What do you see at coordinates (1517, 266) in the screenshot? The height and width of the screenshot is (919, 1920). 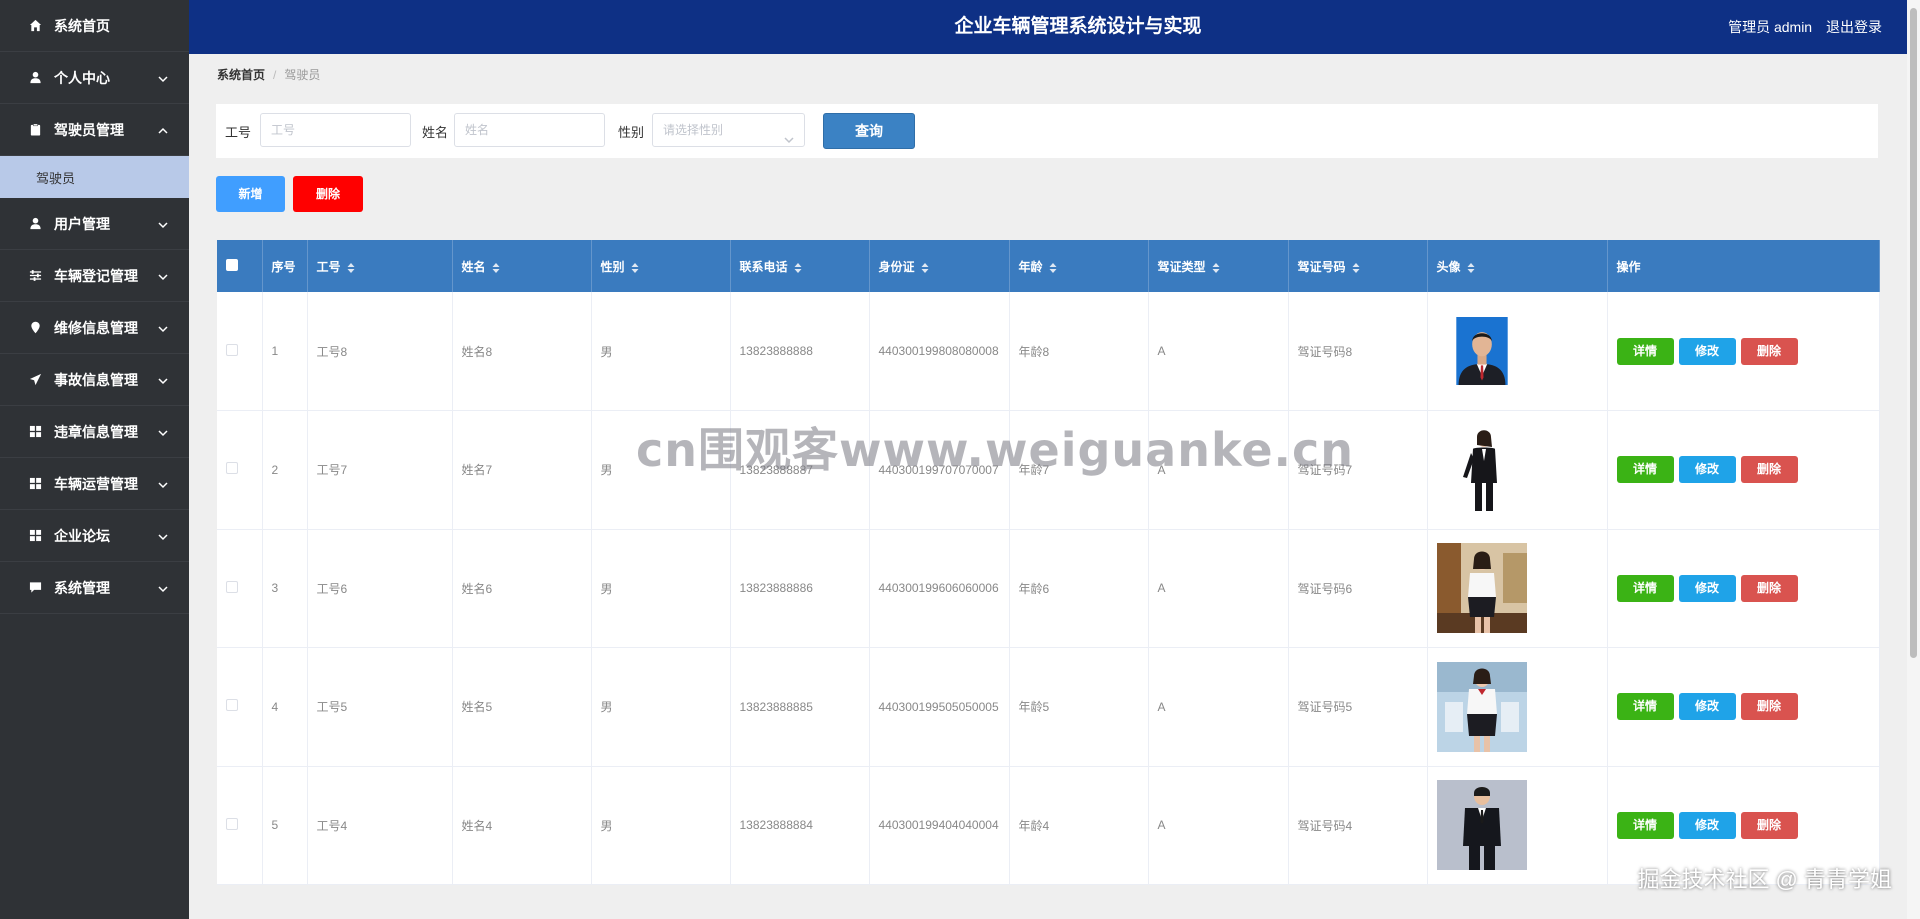 I see `table-header-cell: 头像` at bounding box center [1517, 266].